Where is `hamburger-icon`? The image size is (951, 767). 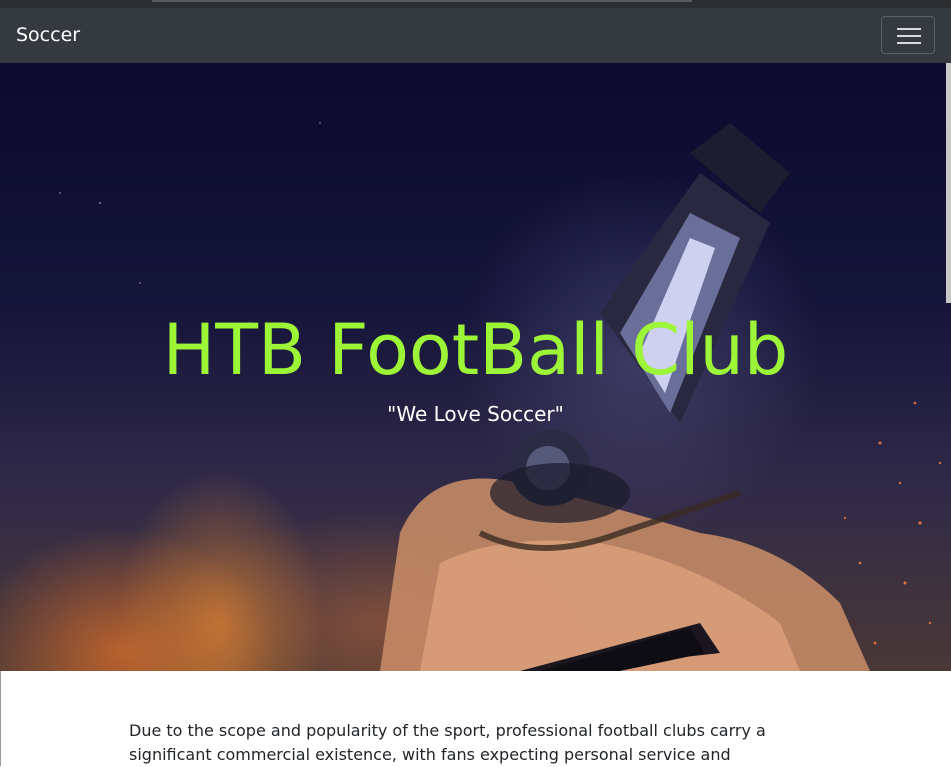 hamburger-icon is located at coordinates (909, 29).